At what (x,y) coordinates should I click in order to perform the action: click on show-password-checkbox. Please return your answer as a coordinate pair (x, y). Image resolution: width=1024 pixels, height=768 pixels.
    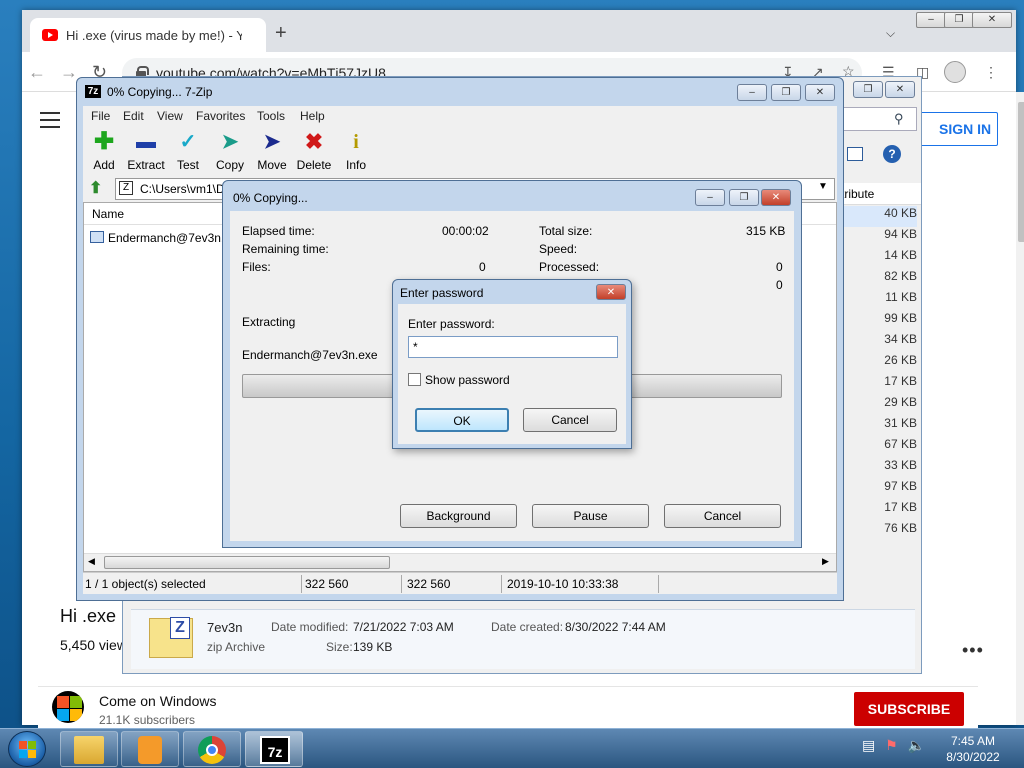
    Looking at the image, I should click on (414, 379).